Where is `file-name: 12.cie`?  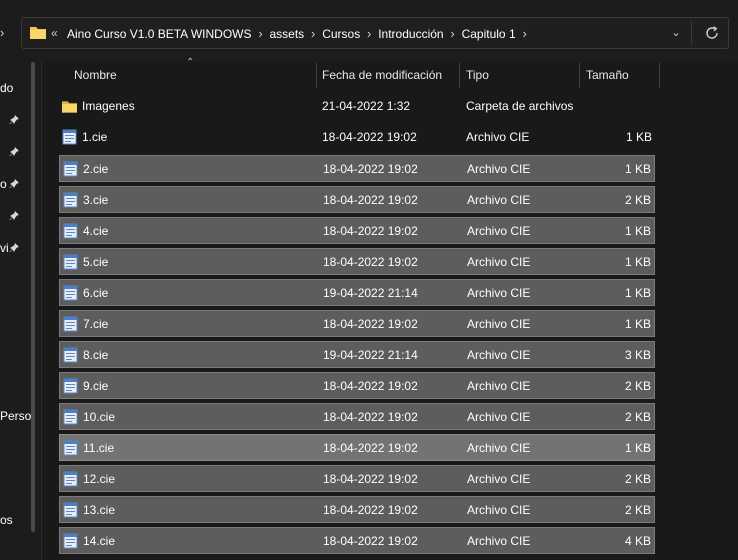
file-name: 12.cie is located at coordinates (99, 479).